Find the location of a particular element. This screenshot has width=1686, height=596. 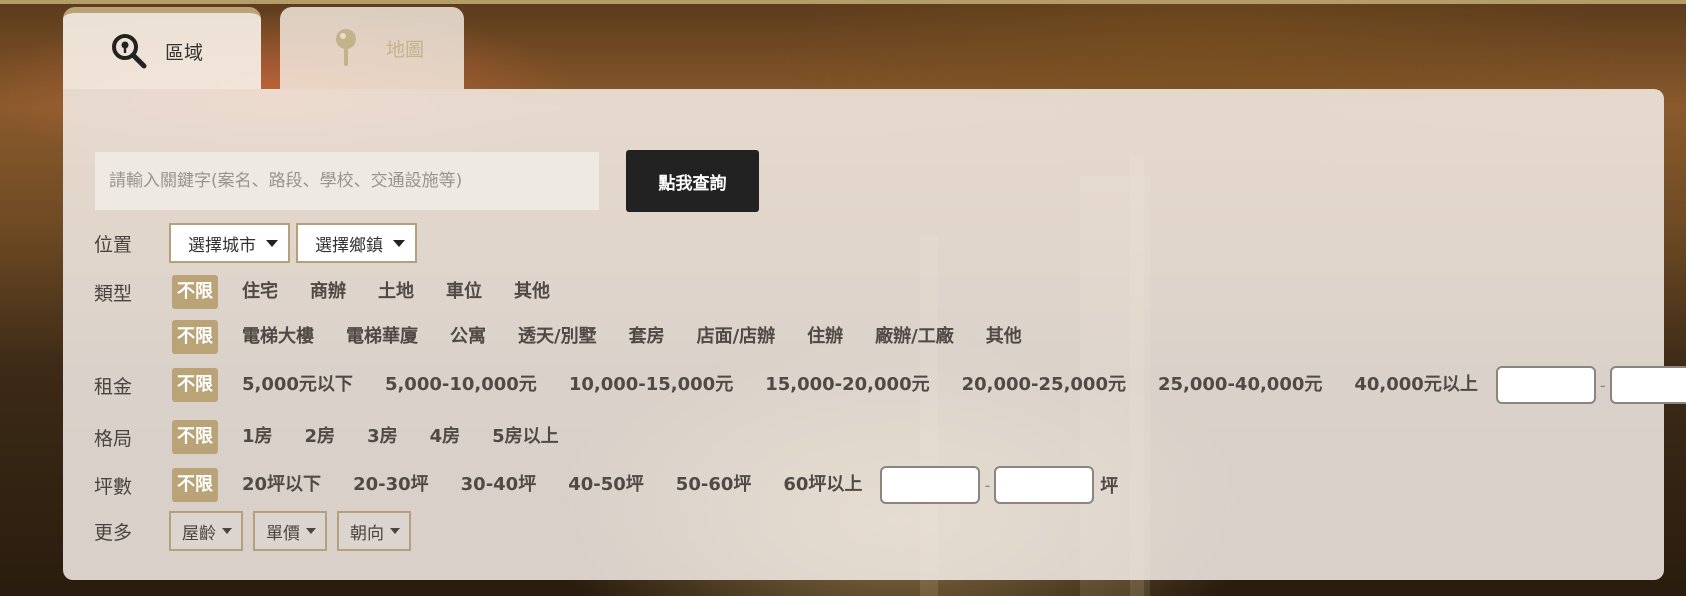

more-label: 更多 is located at coordinates (113, 532).